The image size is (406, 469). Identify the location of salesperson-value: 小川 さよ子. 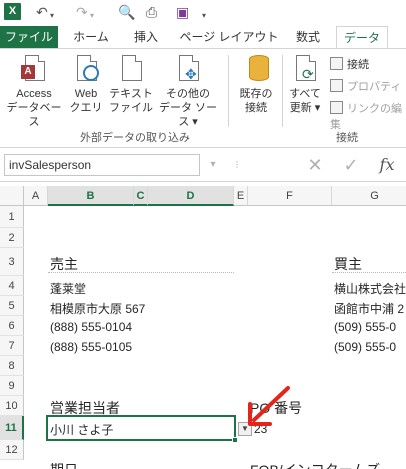
(82, 430).